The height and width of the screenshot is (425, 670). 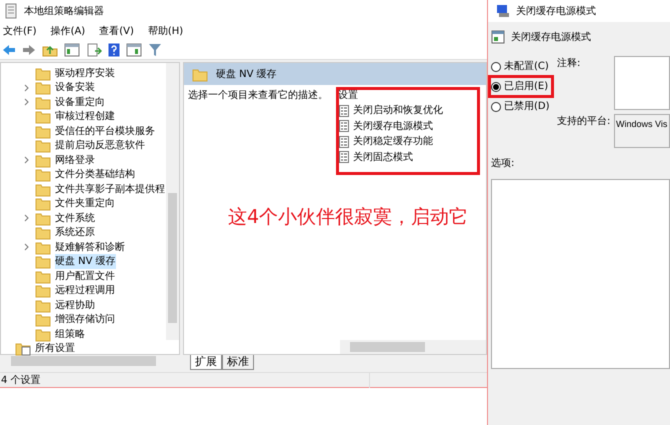 I want to click on tree-item: 远程协助, so click(x=75, y=305).